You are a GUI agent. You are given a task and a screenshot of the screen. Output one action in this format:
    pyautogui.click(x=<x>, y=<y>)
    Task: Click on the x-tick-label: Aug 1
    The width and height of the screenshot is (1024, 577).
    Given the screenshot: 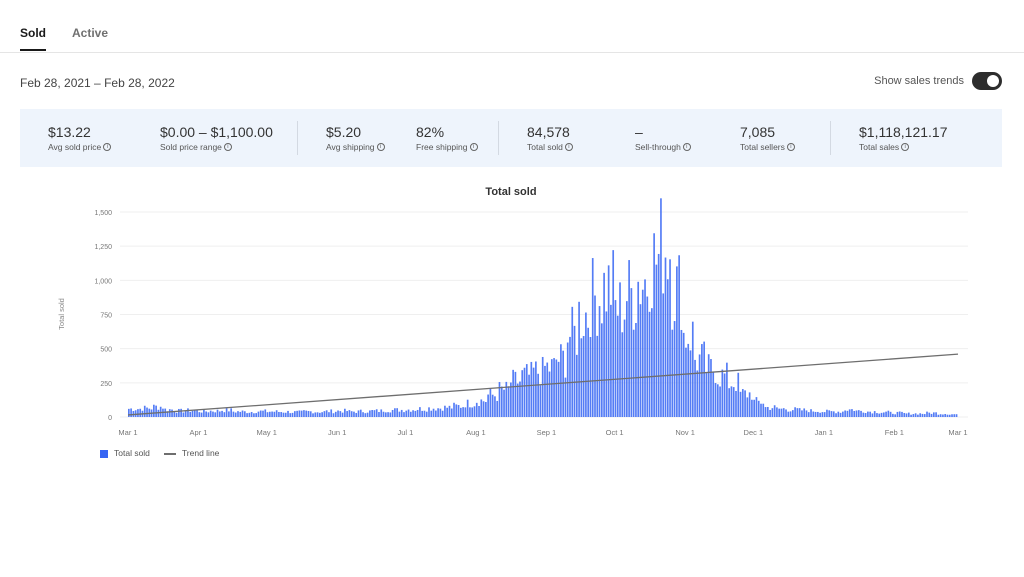 What is the action you would take?
    pyautogui.click(x=476, y=432)
    